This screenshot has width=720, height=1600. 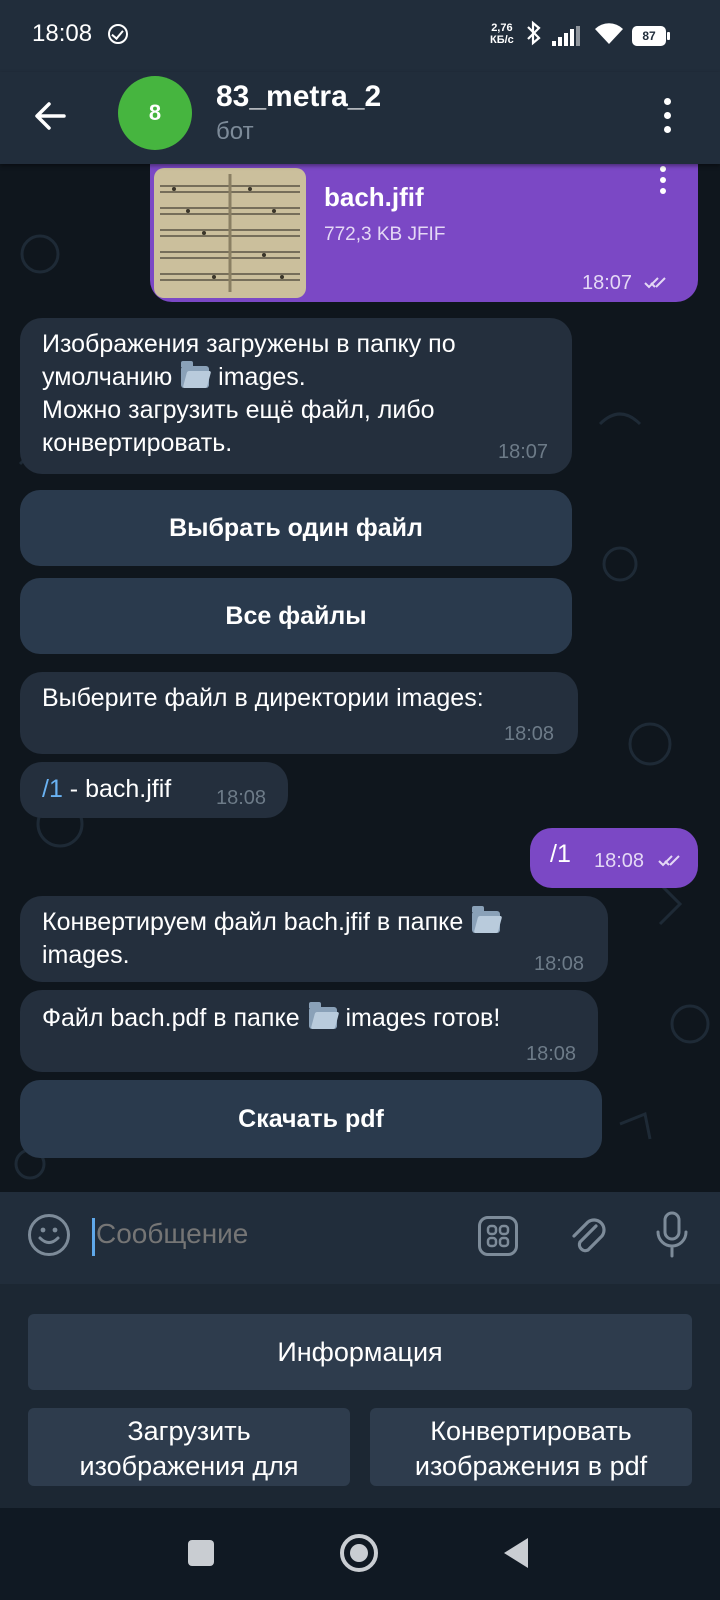 I want to click on sync-check-icon, so click(x=118, y=34).